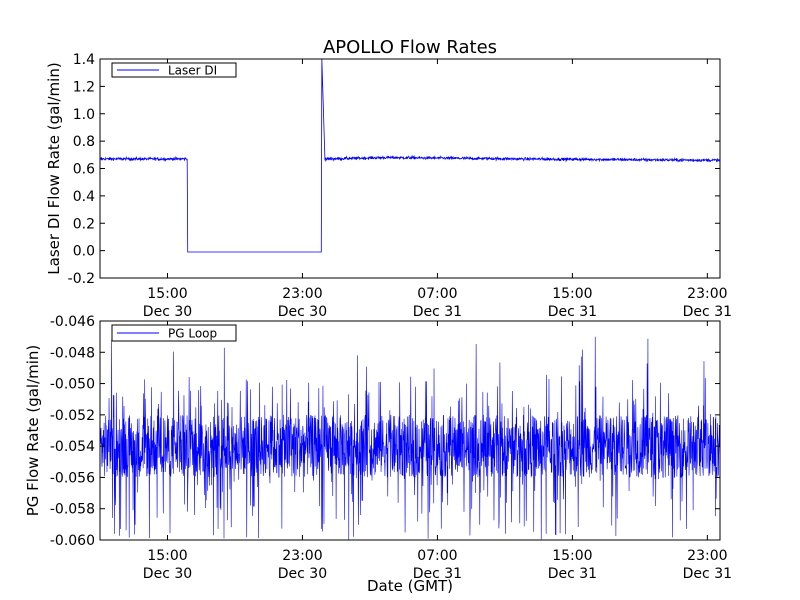 The image size is (800, 600). Describe the element at coordinates (84, 87) in the screenshot. I see `y-tick-label: 1.2` at that location.